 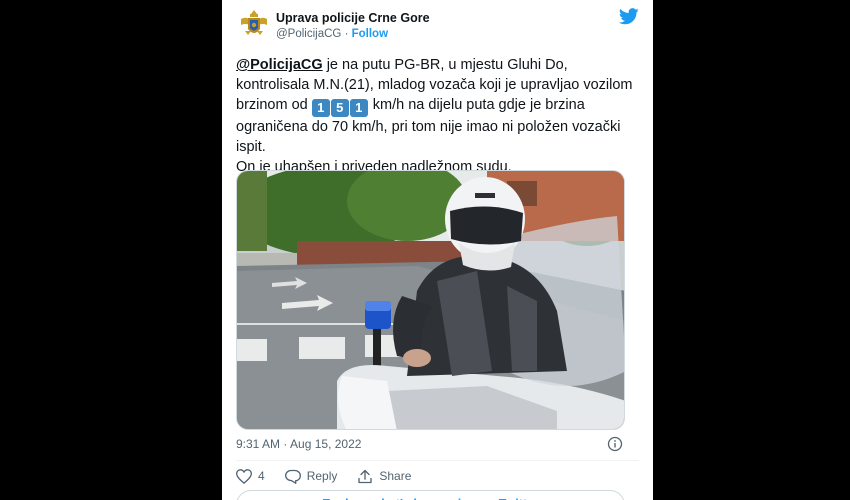 I want to click on share-button: Share, so click(x=384, y=476).